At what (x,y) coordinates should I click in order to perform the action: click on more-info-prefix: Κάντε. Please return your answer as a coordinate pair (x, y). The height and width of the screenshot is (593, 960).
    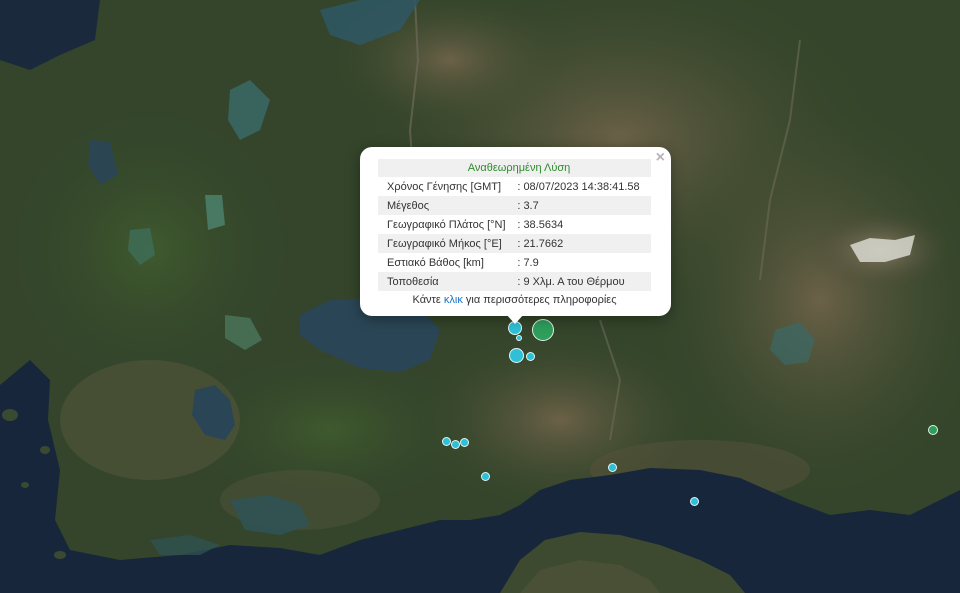
    Looking at the image, I should click on (426, 300).